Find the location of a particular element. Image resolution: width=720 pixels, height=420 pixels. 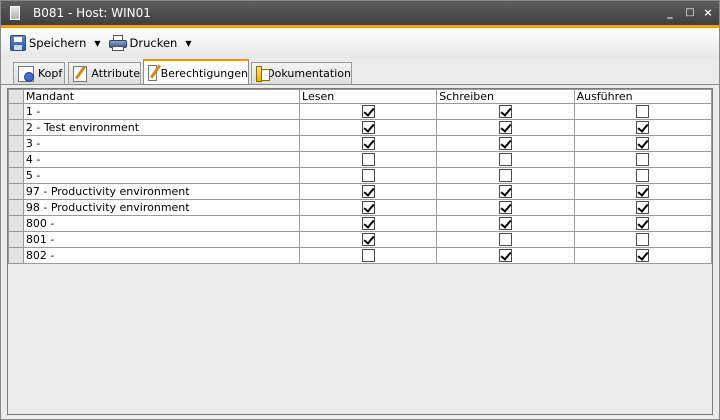

column-header-mandant: Mandant is located at coordinates (161, 96).